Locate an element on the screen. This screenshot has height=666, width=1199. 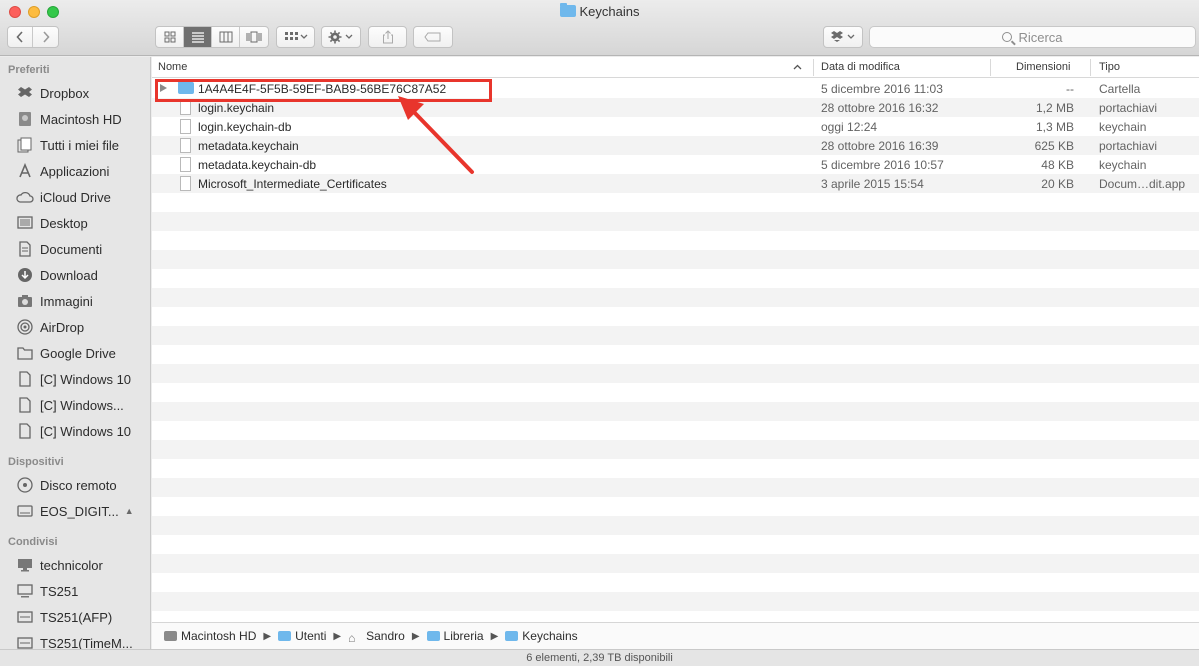
action-button is located at coordinates (341, 37).